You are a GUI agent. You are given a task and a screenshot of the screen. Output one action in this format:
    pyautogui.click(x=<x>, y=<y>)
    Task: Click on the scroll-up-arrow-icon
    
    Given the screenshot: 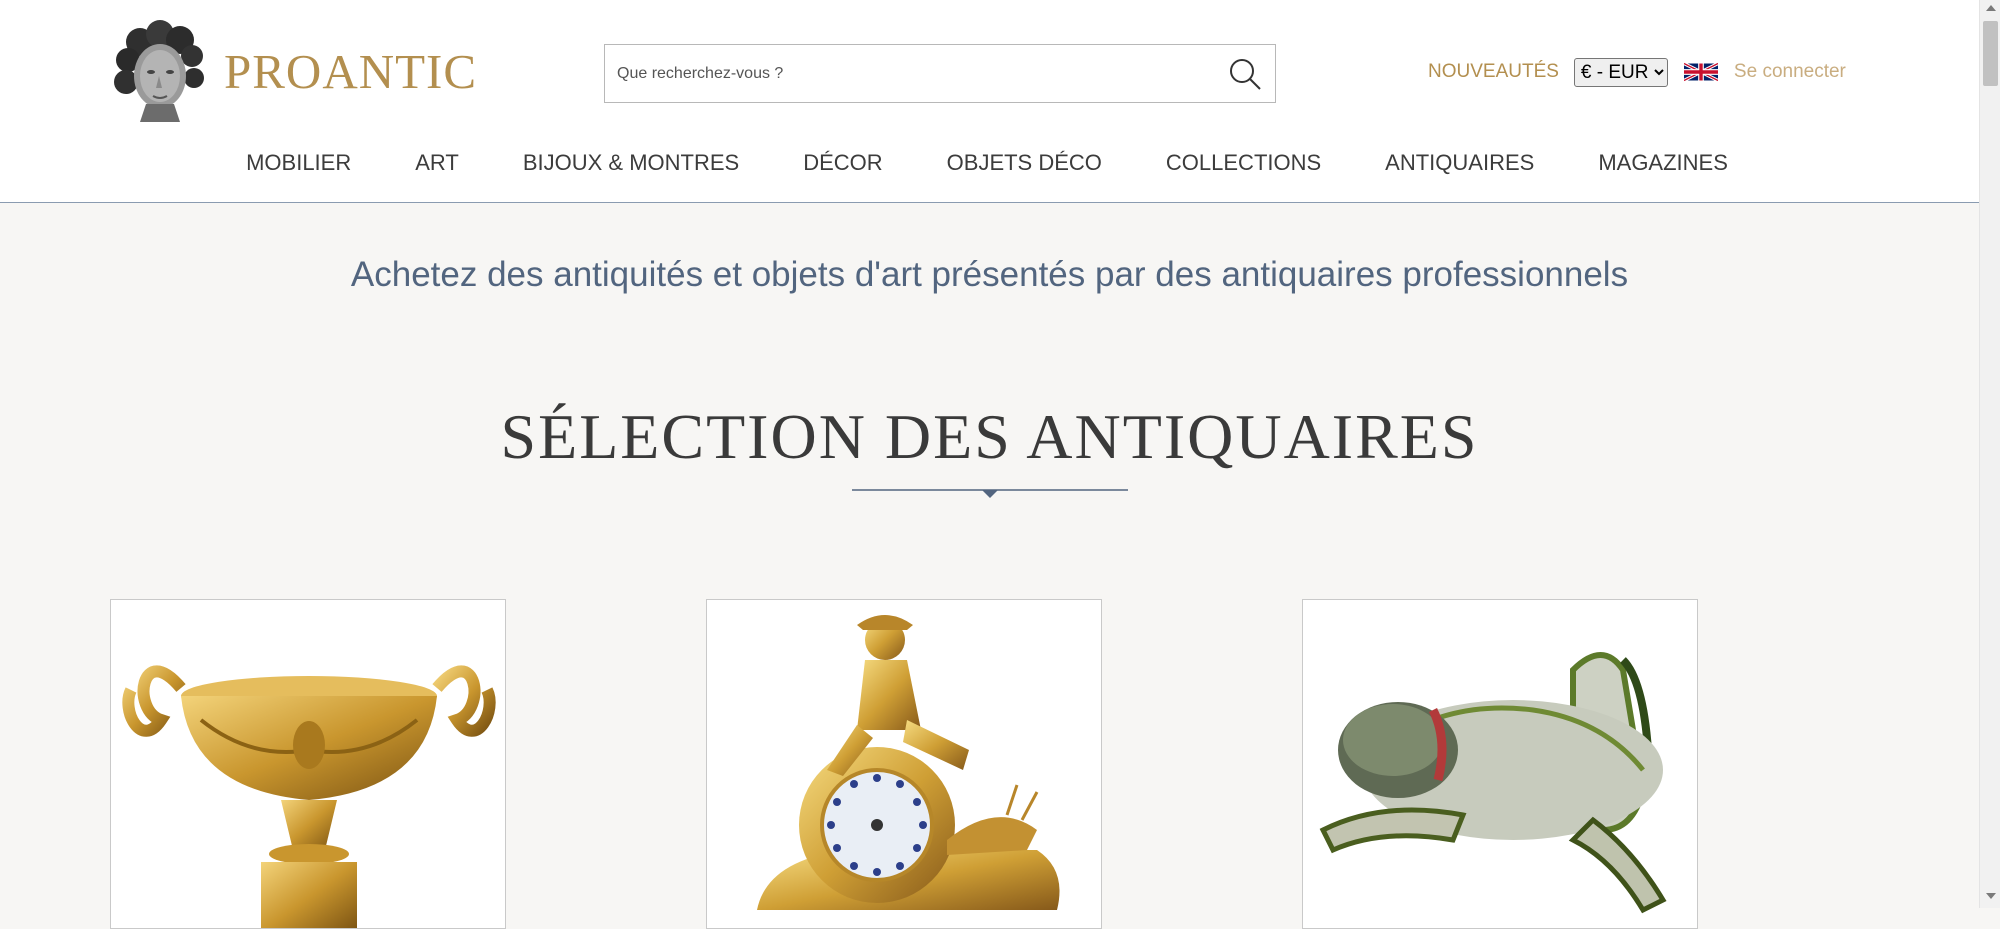 What is the action you would take?
    pyautogui.click(x=1991, y=8)
    